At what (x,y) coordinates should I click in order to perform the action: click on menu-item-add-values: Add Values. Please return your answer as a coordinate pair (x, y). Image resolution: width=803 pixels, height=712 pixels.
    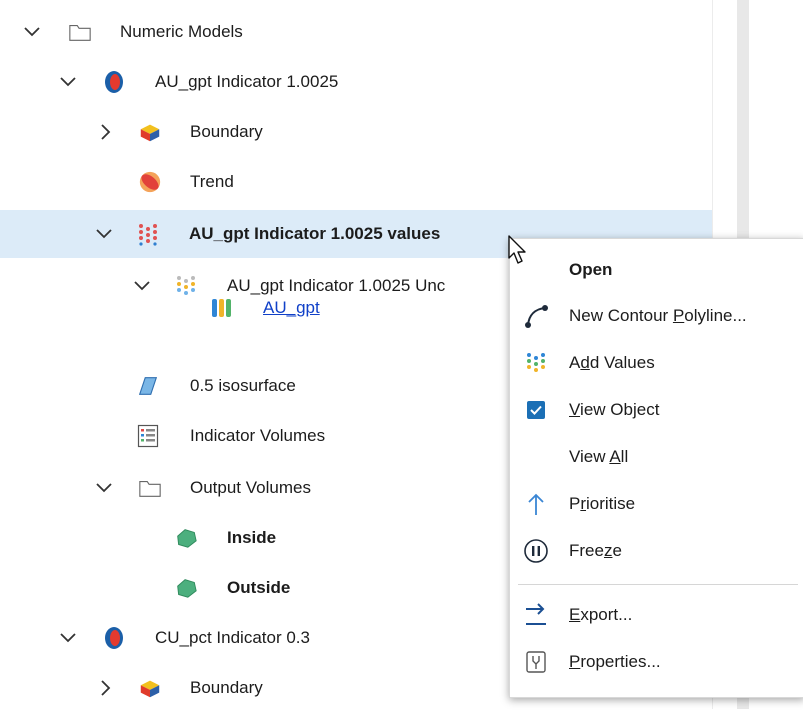
    Looking at the image, I should click on (656, 363).